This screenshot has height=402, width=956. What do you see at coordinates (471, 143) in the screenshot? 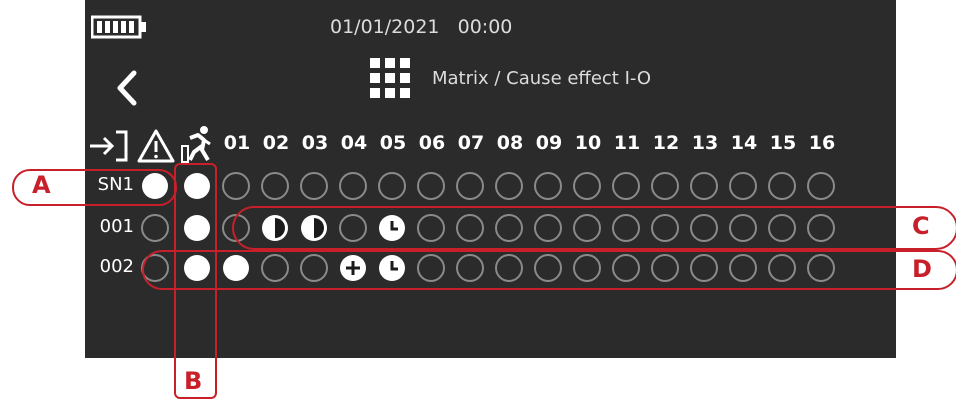
I see `column-header: 07` at bounding box center [471, 143].